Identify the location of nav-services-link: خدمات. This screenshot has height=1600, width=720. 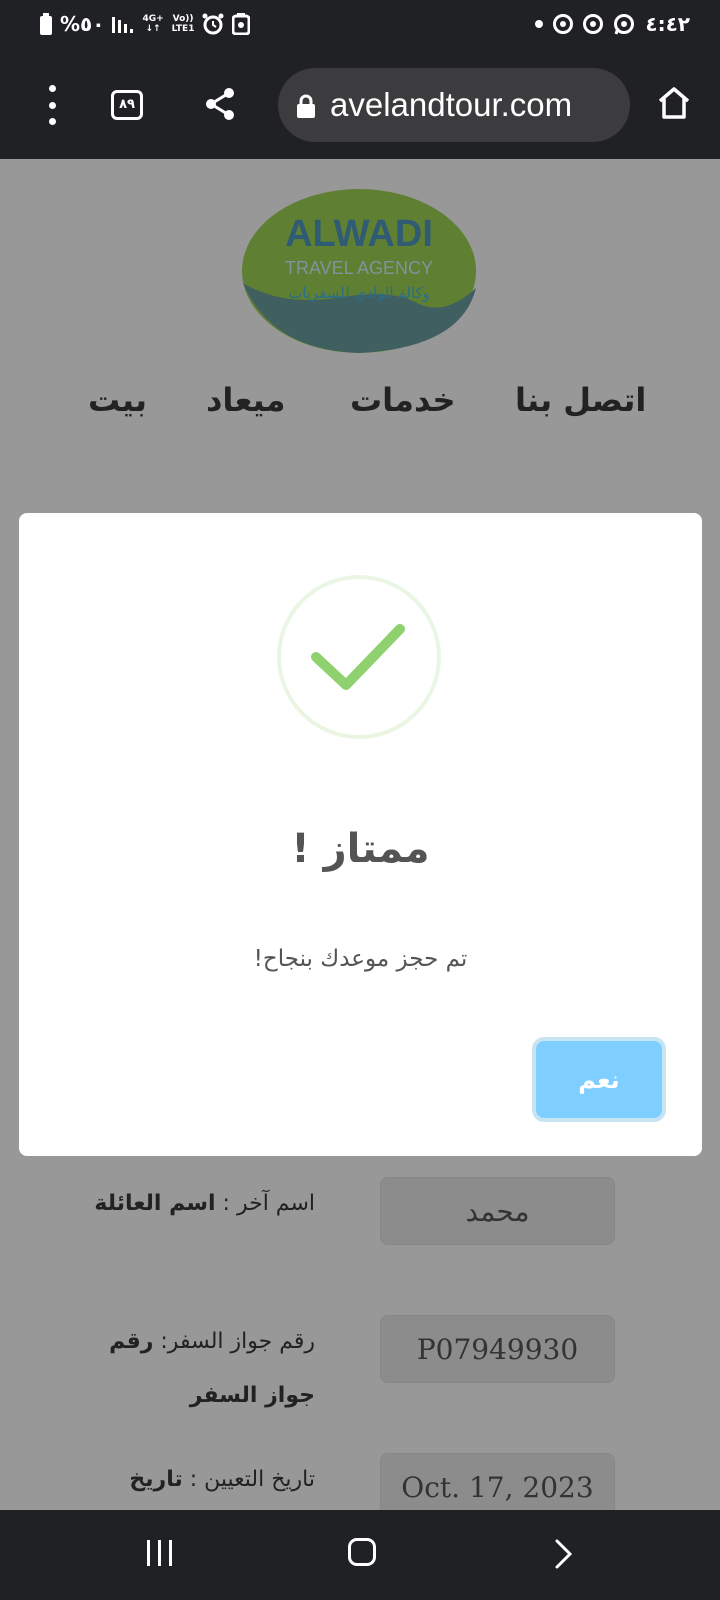
(403, 400).